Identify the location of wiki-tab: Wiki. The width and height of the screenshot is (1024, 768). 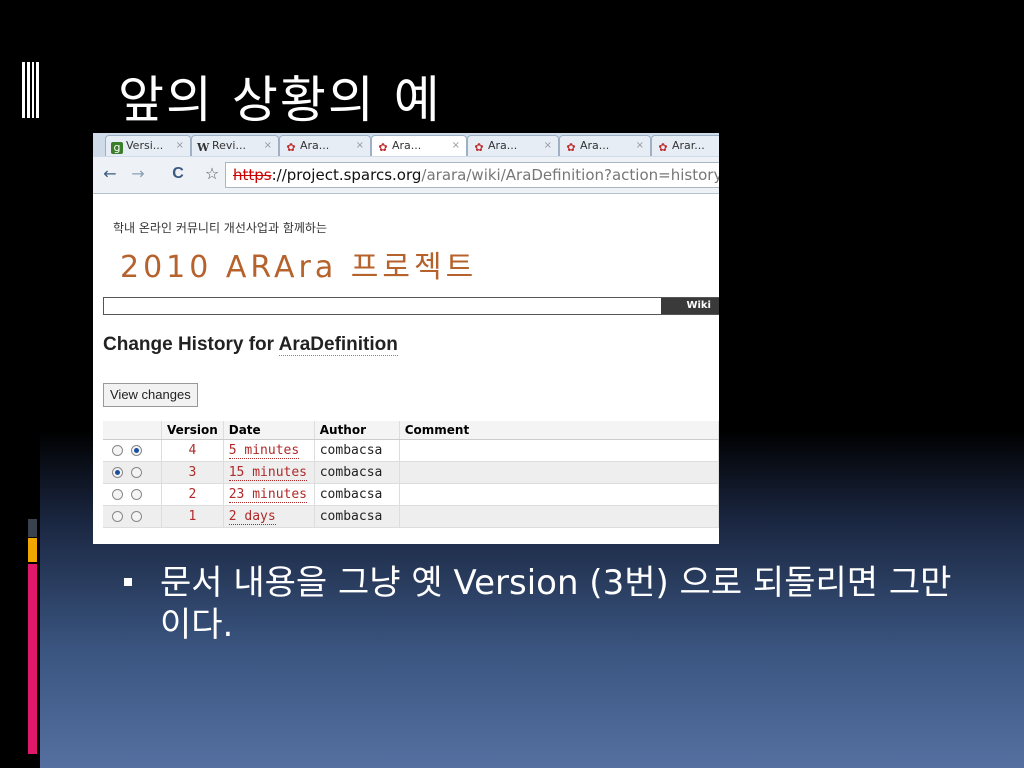
(690, 306).